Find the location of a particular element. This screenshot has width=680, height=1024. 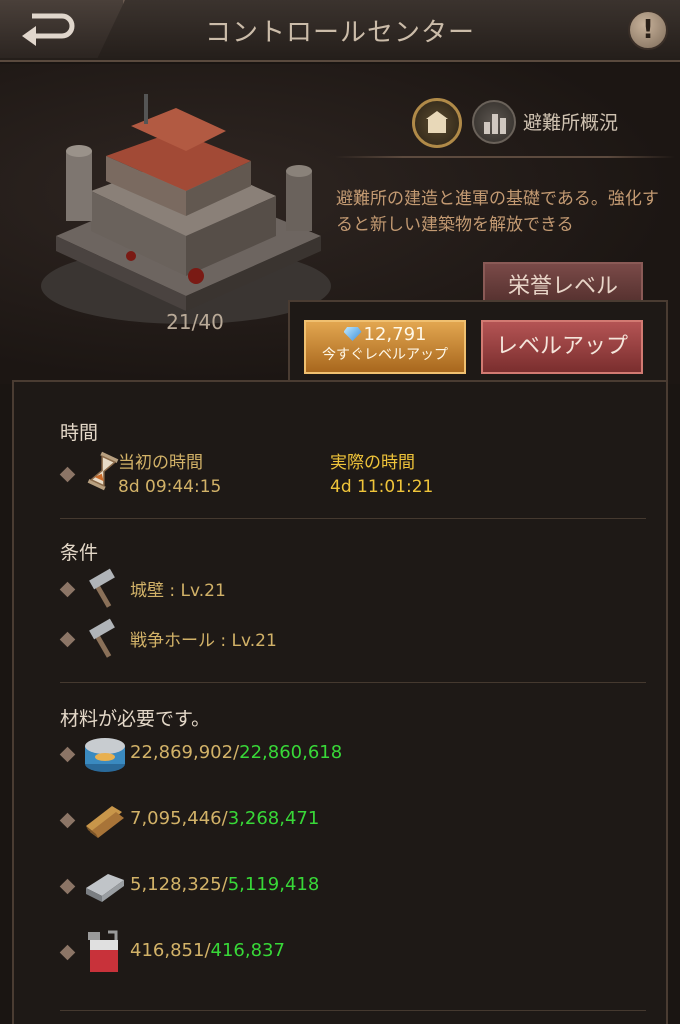

shelter-icon is located at coordinates (437, 123).